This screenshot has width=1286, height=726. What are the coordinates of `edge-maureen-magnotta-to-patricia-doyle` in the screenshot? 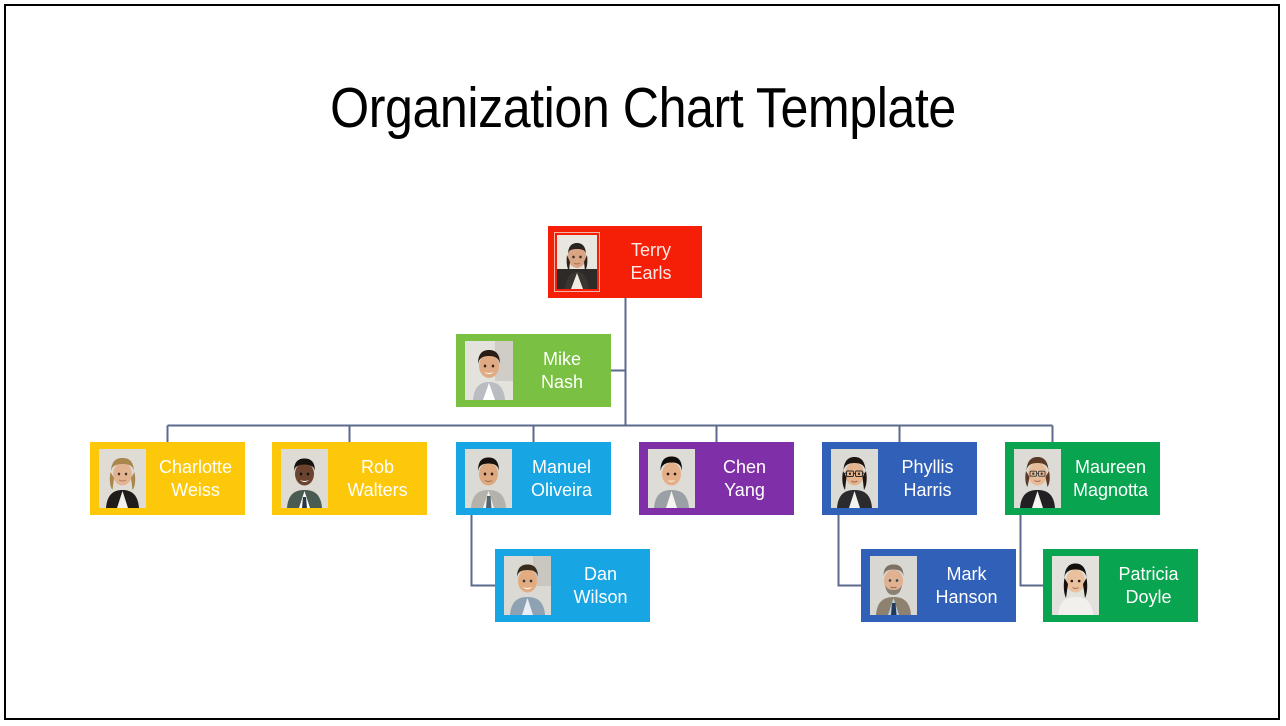 It's located at (1031, 551).